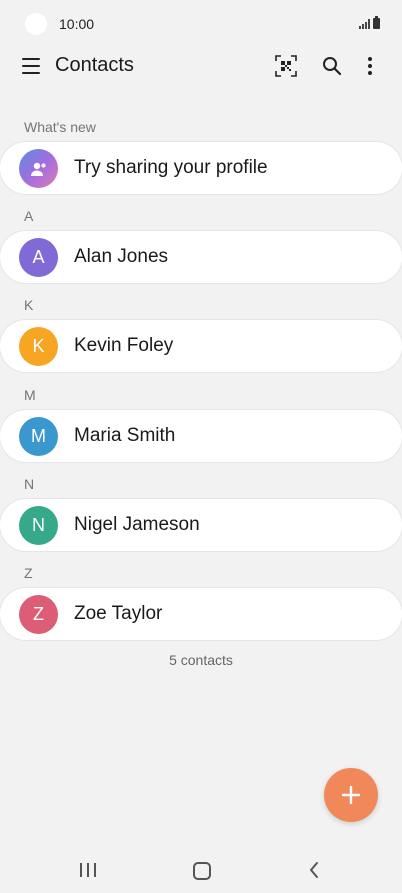  Describe the element at coordinates (124, 345) in the screenshot. I see `contact-name: Kevin Foley` at that location.